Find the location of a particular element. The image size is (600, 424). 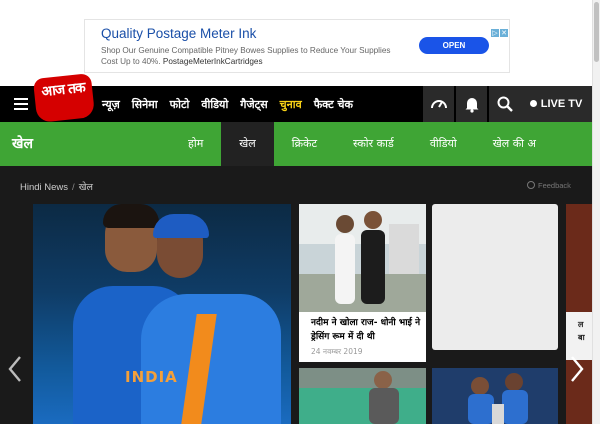

feedback-icon is located at coordinates (531, 185).